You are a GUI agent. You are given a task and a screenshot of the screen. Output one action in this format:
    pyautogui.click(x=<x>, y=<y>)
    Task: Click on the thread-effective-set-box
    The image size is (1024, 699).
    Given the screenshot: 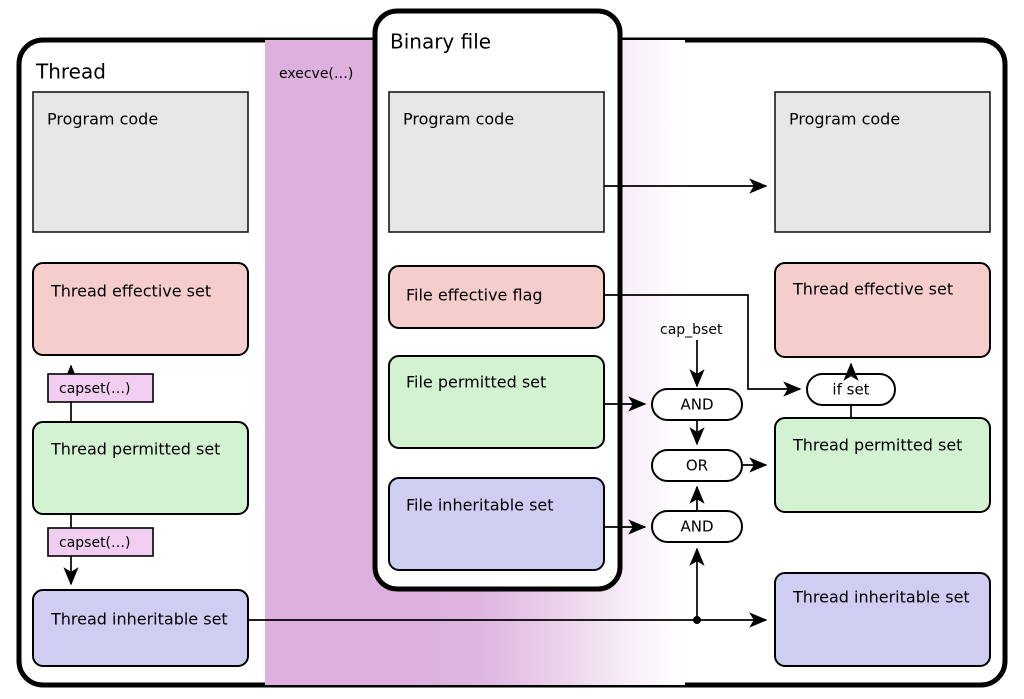 What is the action you would take?
    pyautogui.click(x=140, y=309)
    